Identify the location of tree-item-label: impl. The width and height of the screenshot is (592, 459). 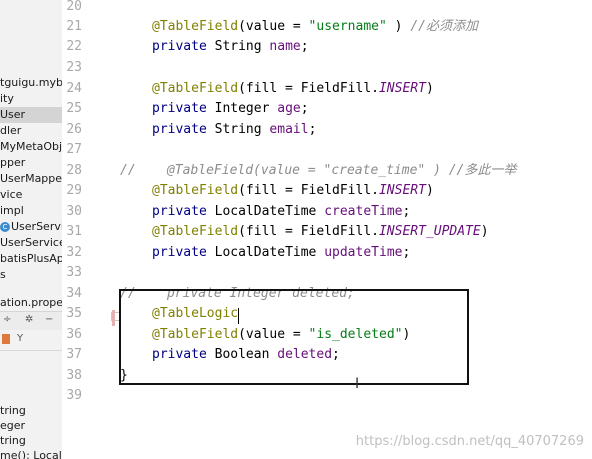
(12, 210).